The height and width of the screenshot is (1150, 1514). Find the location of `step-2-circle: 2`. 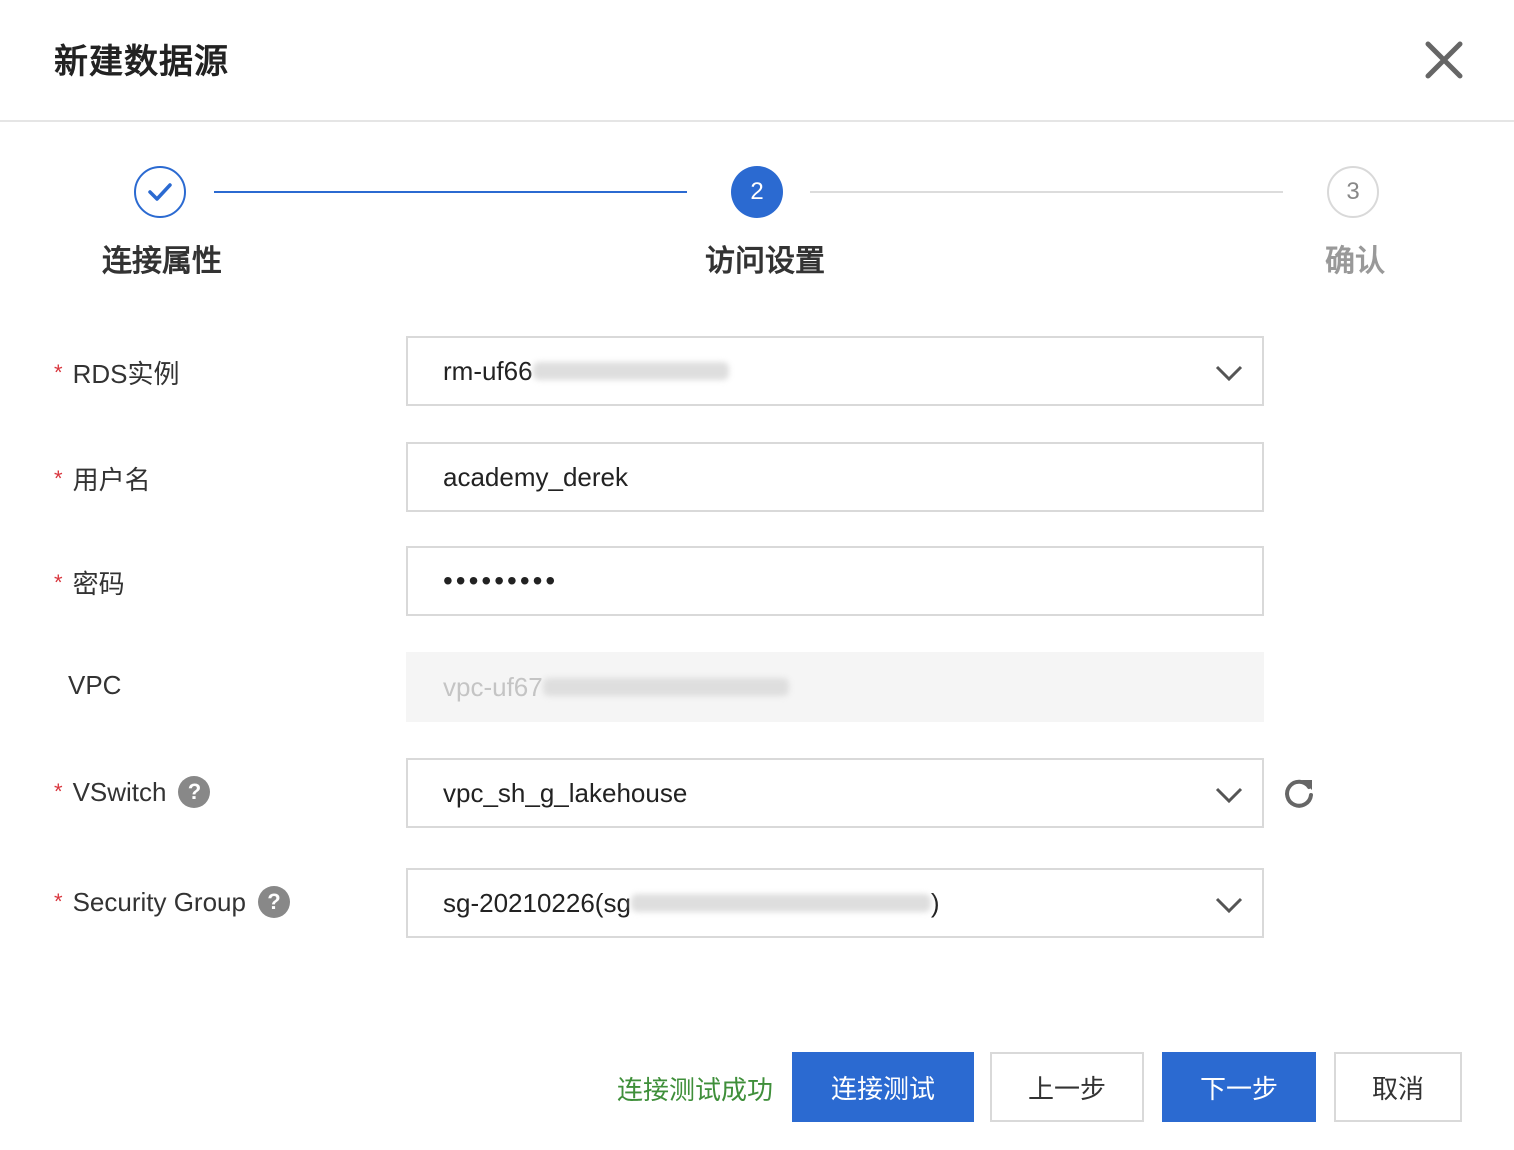

step-2-circle: 2 is located at coordinates (757, 192).